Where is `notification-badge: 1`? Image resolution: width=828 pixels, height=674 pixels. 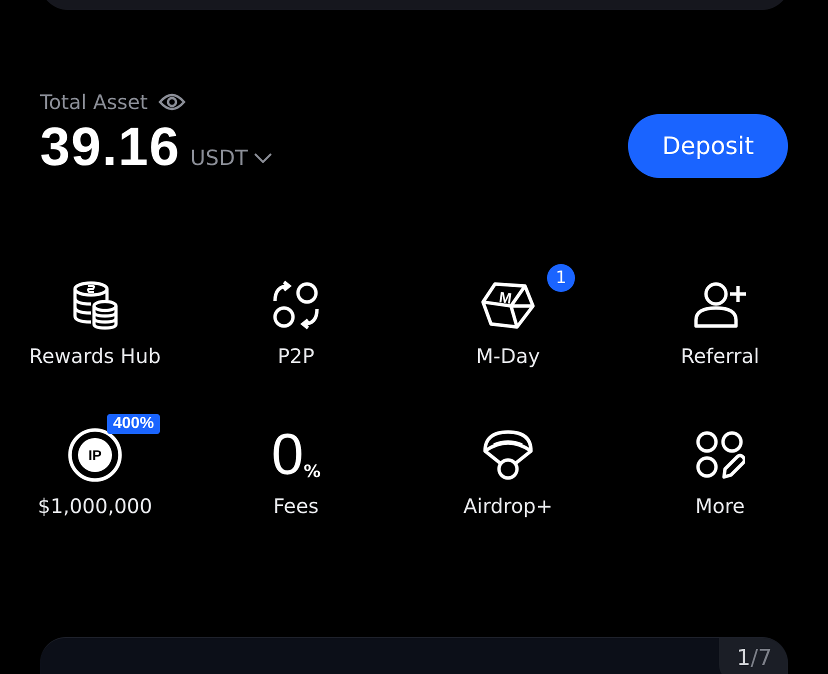 notification-badge: 1 is located at coordinates (561, 278).